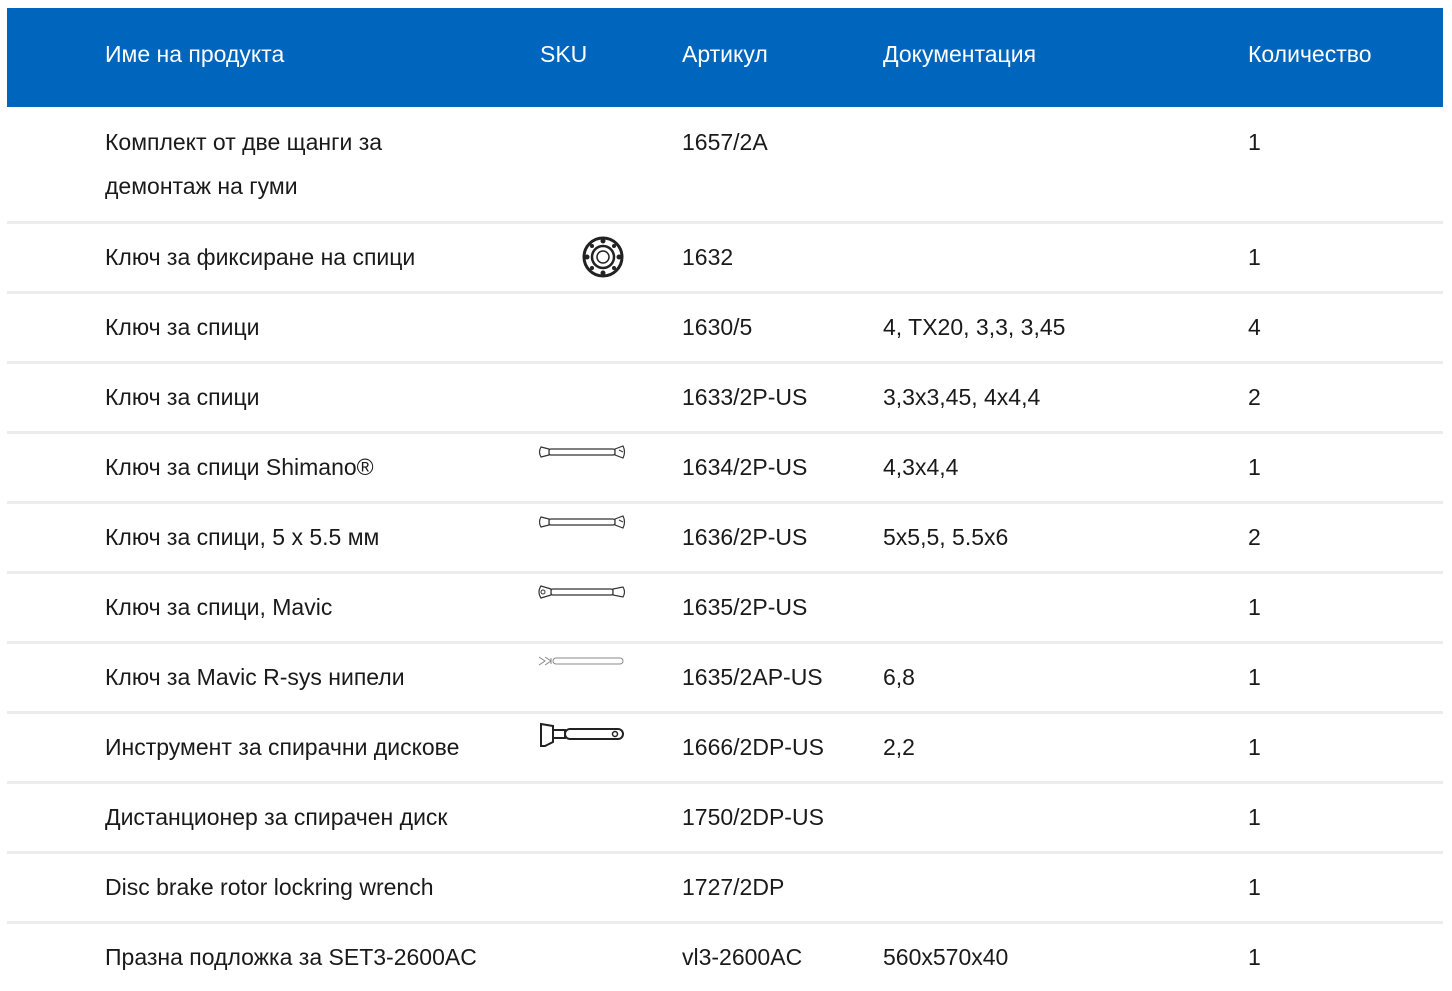 This screenshot has height=991, width=1452. I want to click on quantity: 4, so click(1254, 327).